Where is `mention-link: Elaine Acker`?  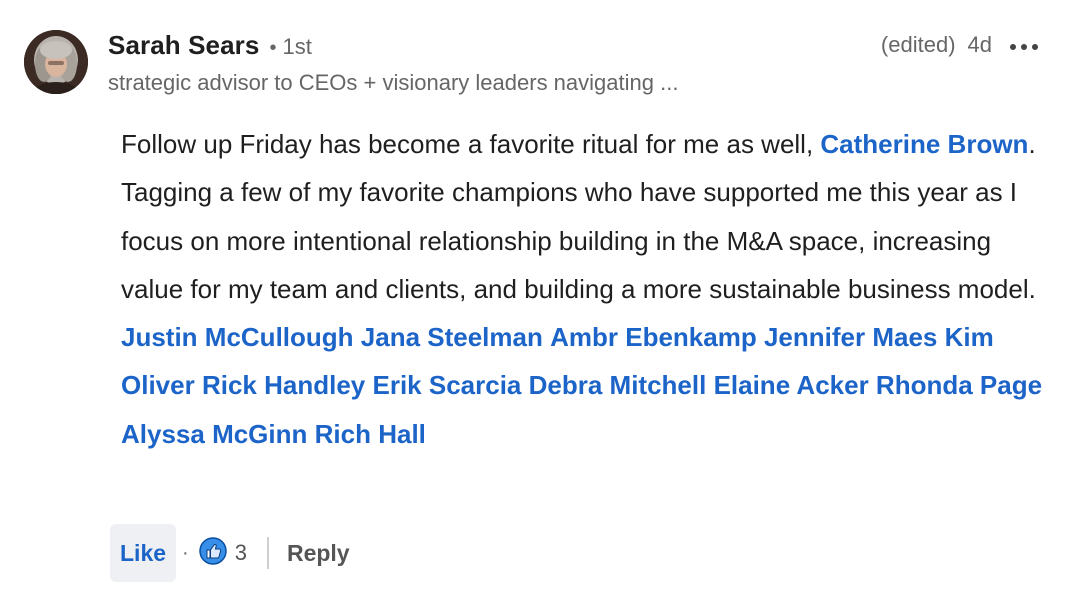 mention-link: Elaine Acker is located at coordinates (791, 385).